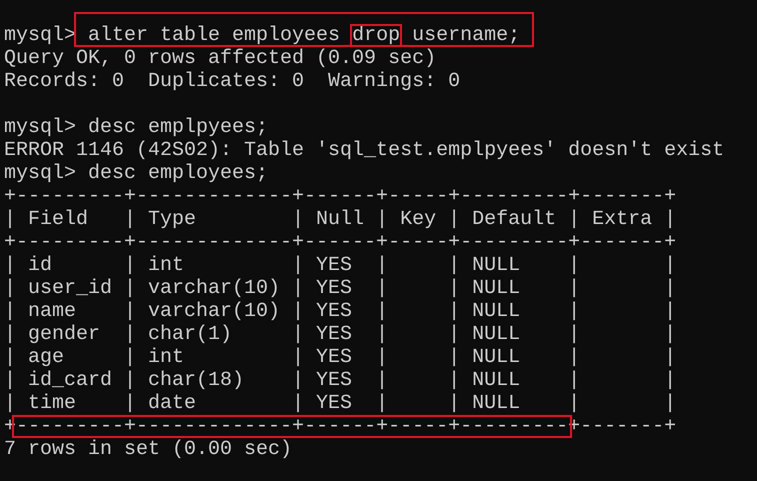 Image resolution: width=757 pixels, height=481 pixels. What do you see at coordinates (232, 81) in the screenshot?
I see `terminal-line: Records: 0 Duplicates: 0 Warnings: 0` at bounding box center [232, 81].